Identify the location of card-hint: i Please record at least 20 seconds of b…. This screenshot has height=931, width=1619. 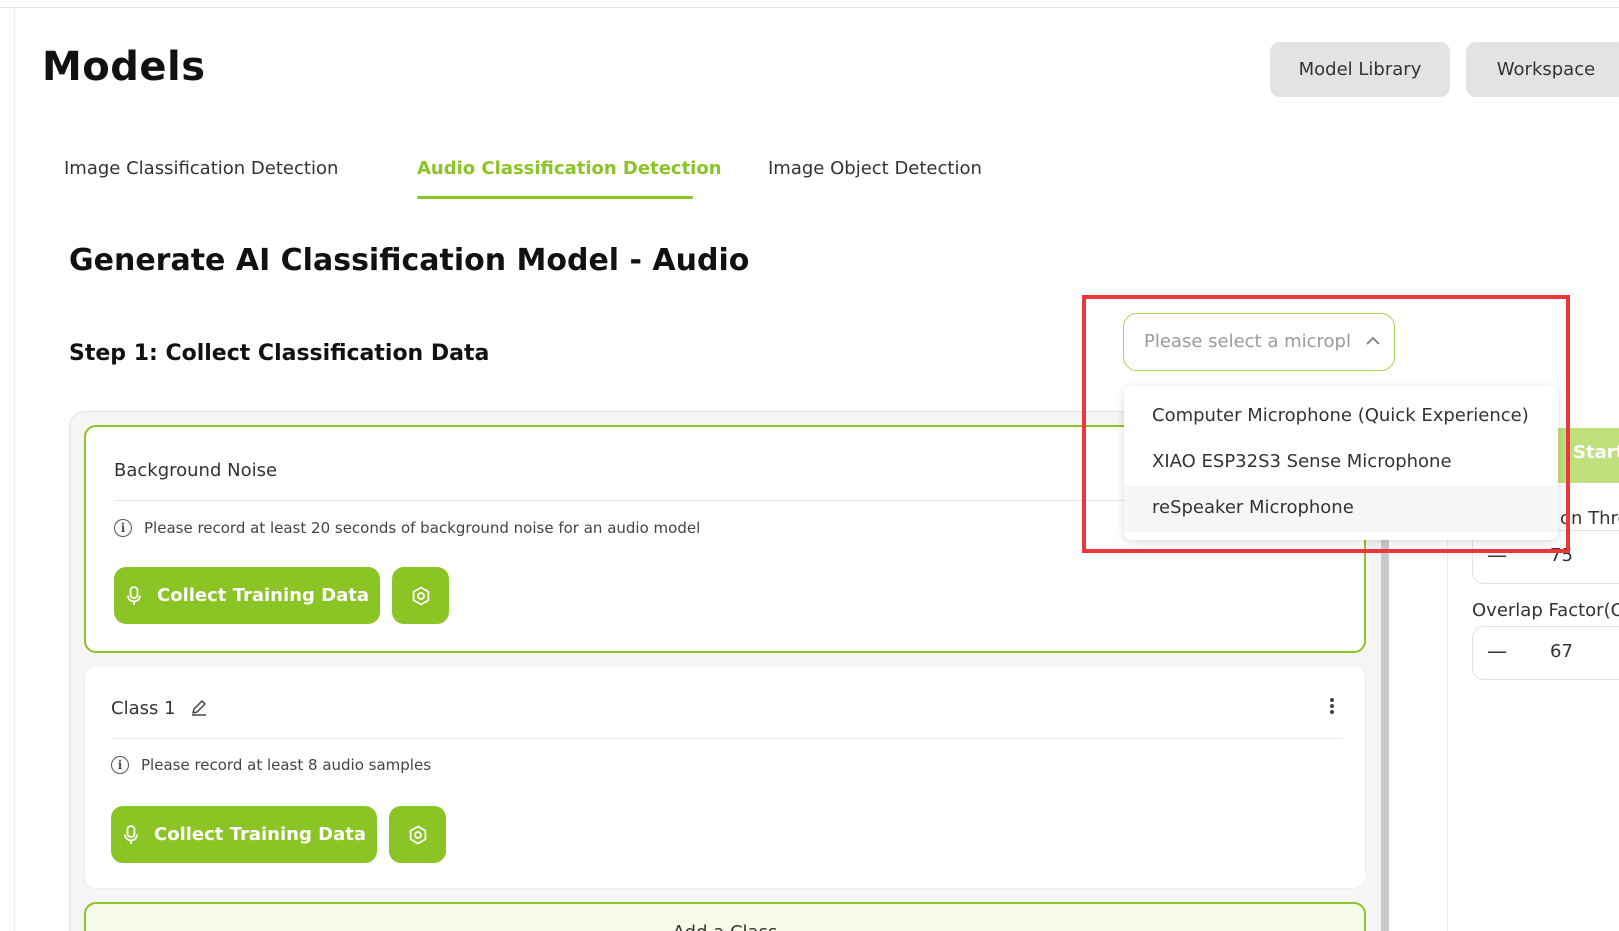
(407, 528).